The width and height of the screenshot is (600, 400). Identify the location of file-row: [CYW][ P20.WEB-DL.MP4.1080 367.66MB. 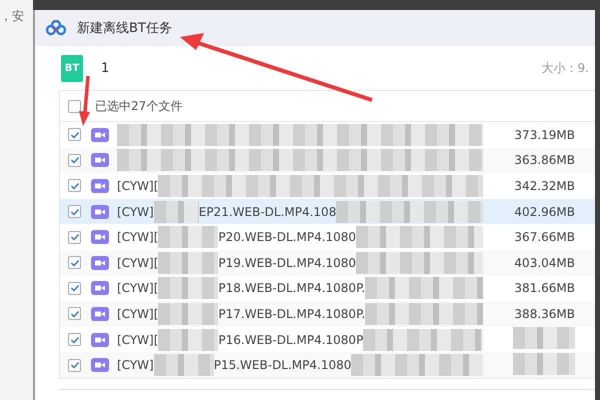
(327, 237).